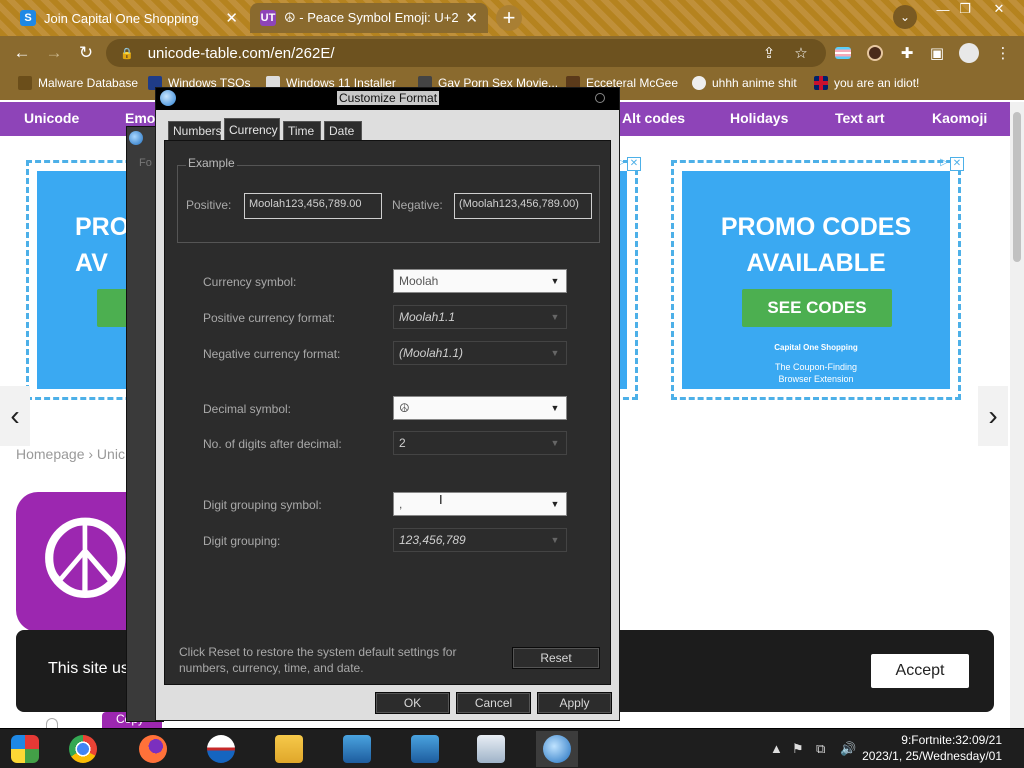 Image resolution: width=1024 pixels, height=768 pixels. I want to click on menu-kebab-icon: ⋮, so click(1003, 53).